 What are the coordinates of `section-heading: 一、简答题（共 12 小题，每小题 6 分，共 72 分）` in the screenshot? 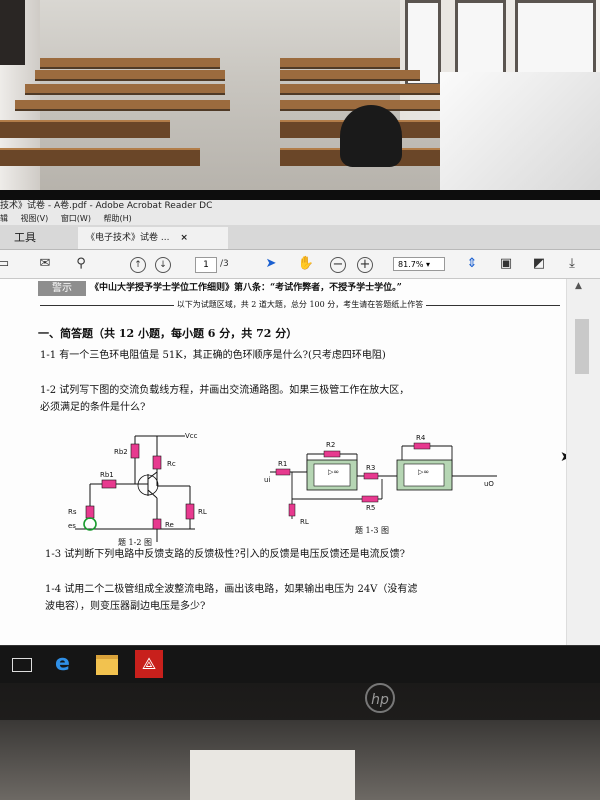 It's located at (168, 333).